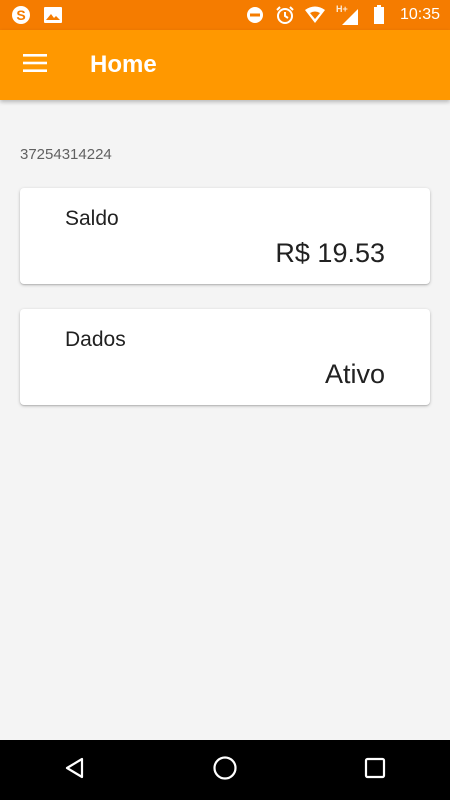 The width and height of the screenshot is (450, 800). Describe the element at coordinates (95, 339) in the screenshot. I see `dados-label: Dados` at that location.